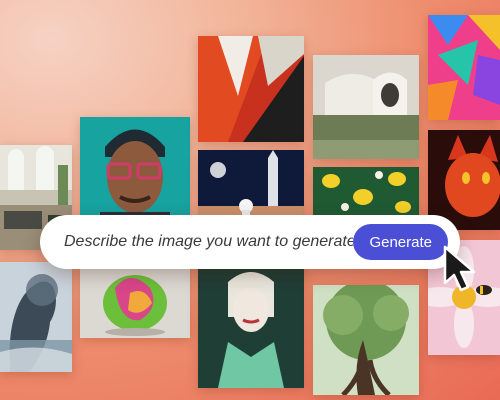 The image size is (500, 400). I want to click on gallery-tile-art-deco-woman, so click(251, 325).